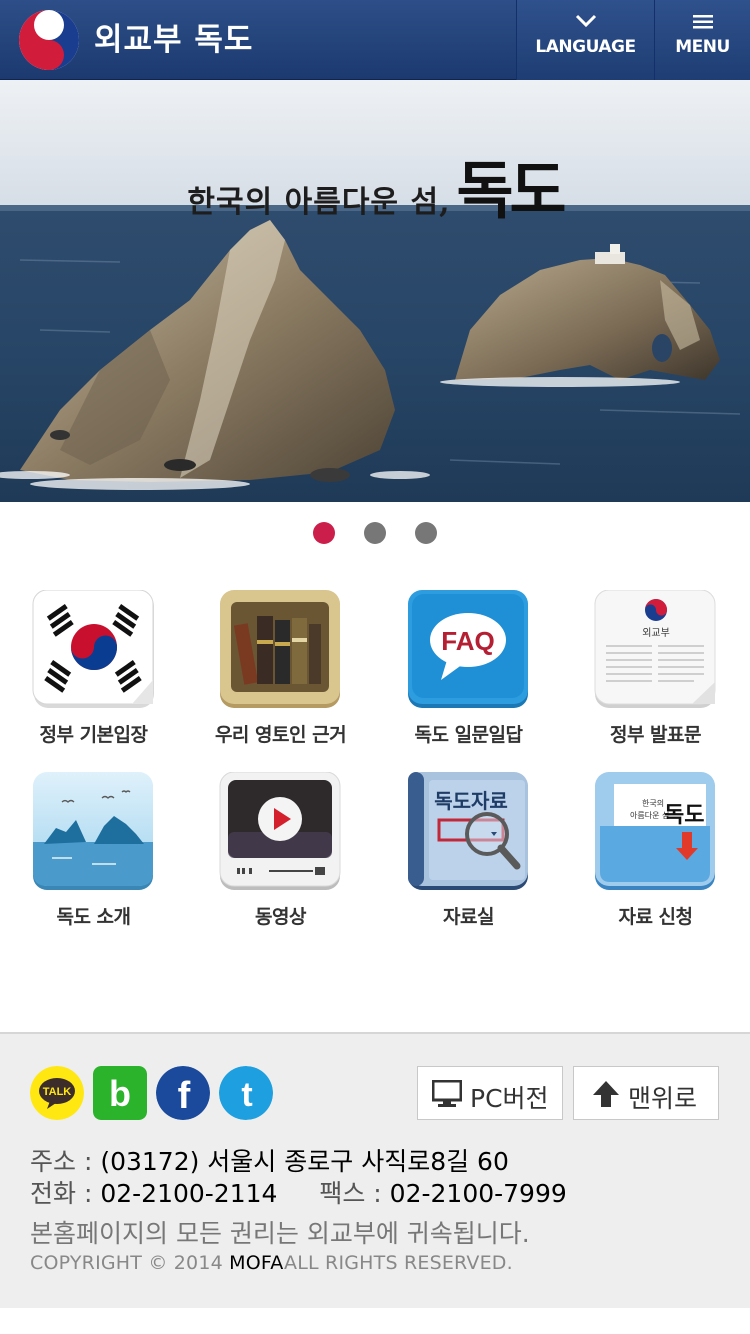 This screenshot has height=1334, width=750. Describe the element at coordinates (655, 917) in the screenshot. I see `menu-item-label: 자료 신청` at that location.